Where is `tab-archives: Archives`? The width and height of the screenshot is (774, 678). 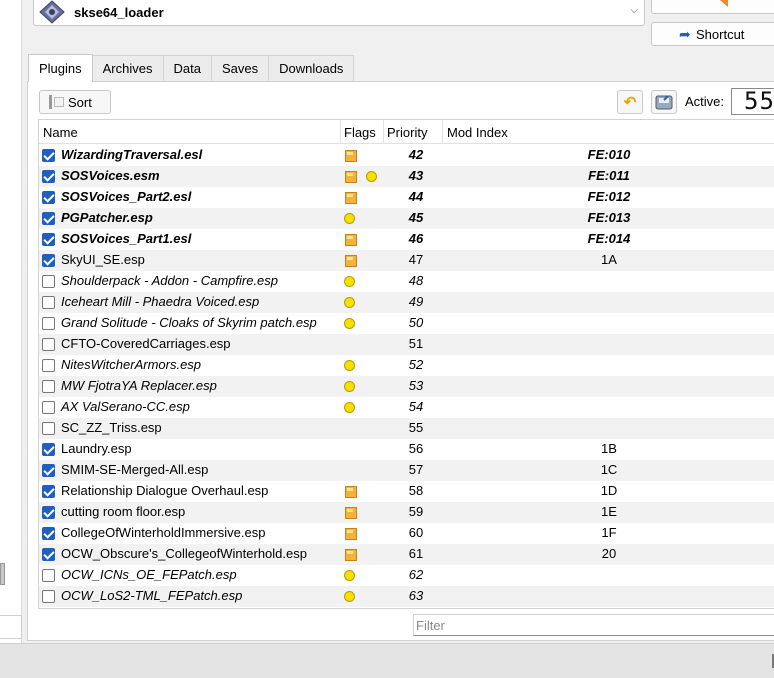 tab-archives: Archives is located at coordinates (127, 68).